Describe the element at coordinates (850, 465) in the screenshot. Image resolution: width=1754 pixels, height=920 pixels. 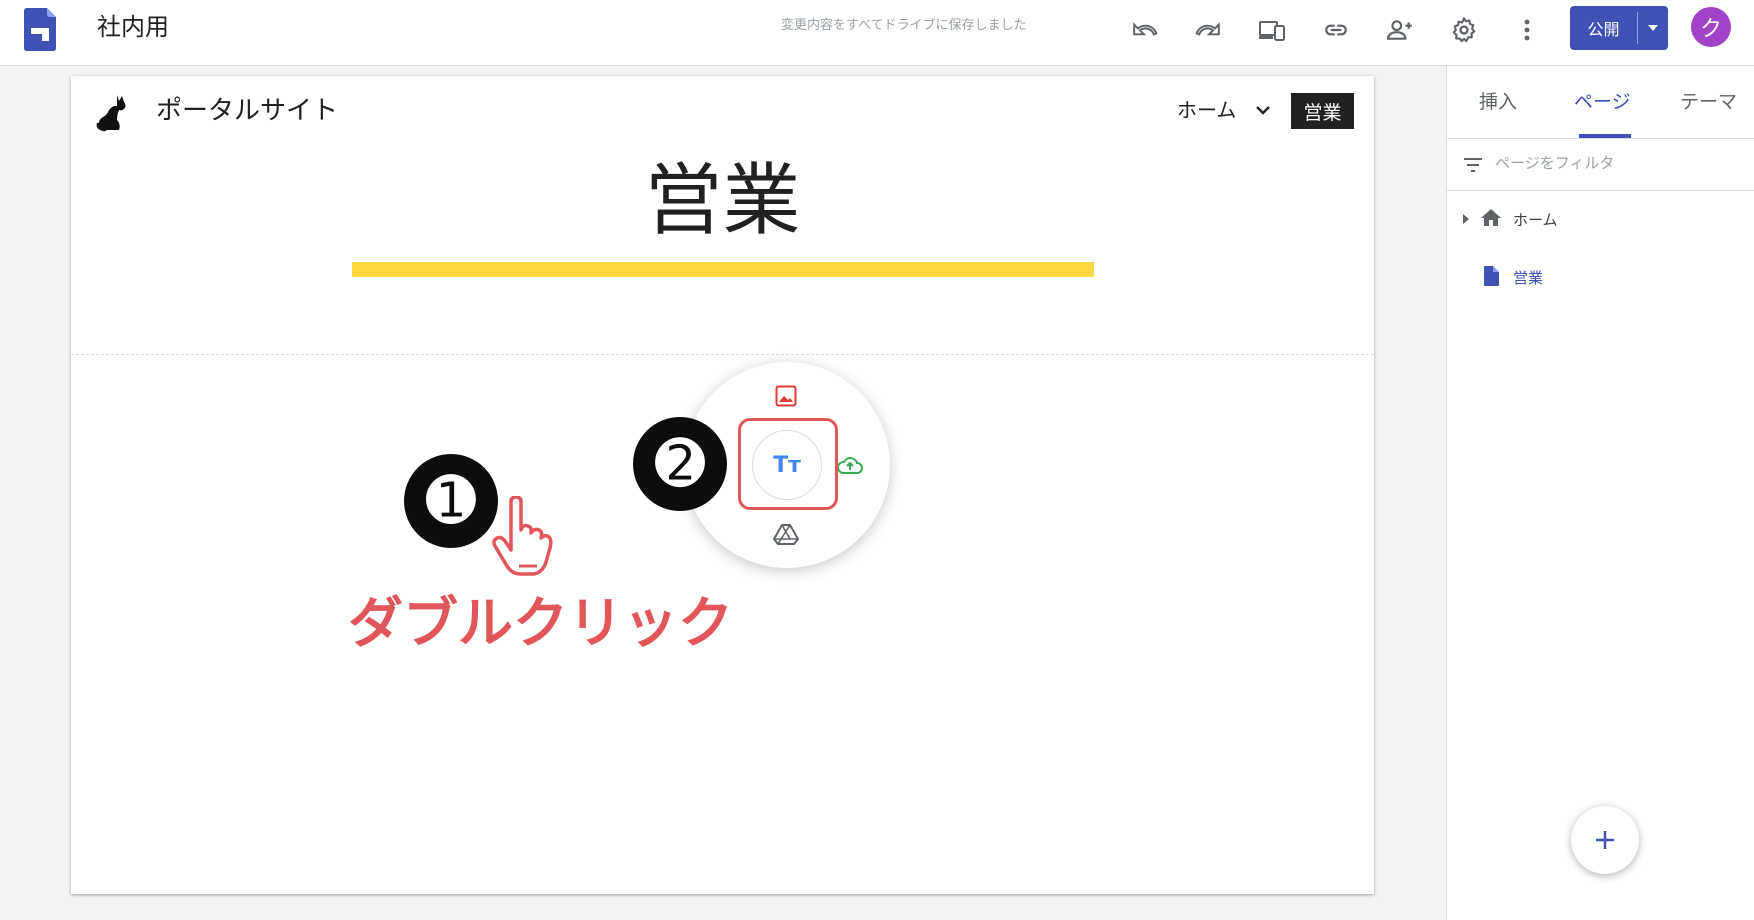
I see `upload-cloud-icon` at that location.